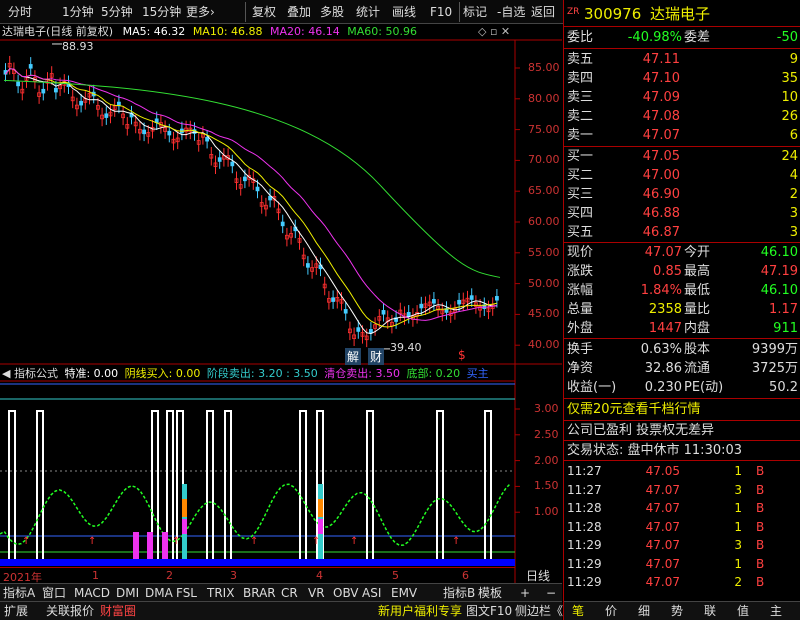 This screenshot has width=800, height=620. What do you see at coordinates (353, 356) in the screenshot?
I see `unlock-marker: 解` at bounding box center [353, 356].